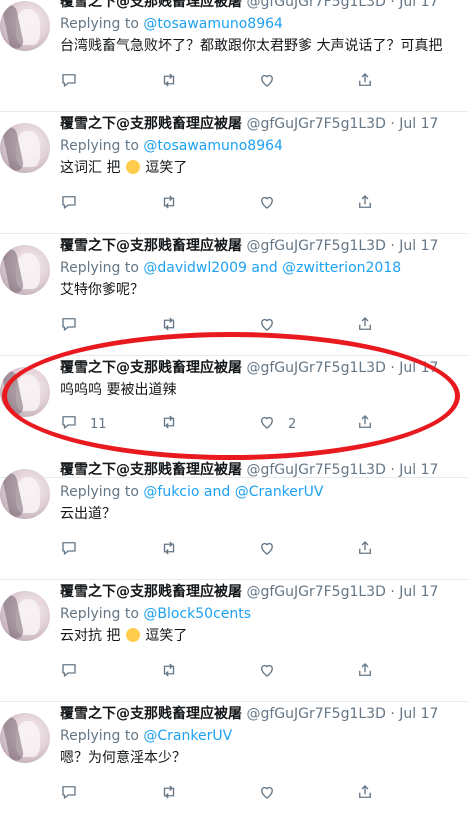 Image resolution: width=468 pixels, height=824 pixels. I want to click on tweet-text-content: 嗯？为何意淫本少？, so click(123, 758).